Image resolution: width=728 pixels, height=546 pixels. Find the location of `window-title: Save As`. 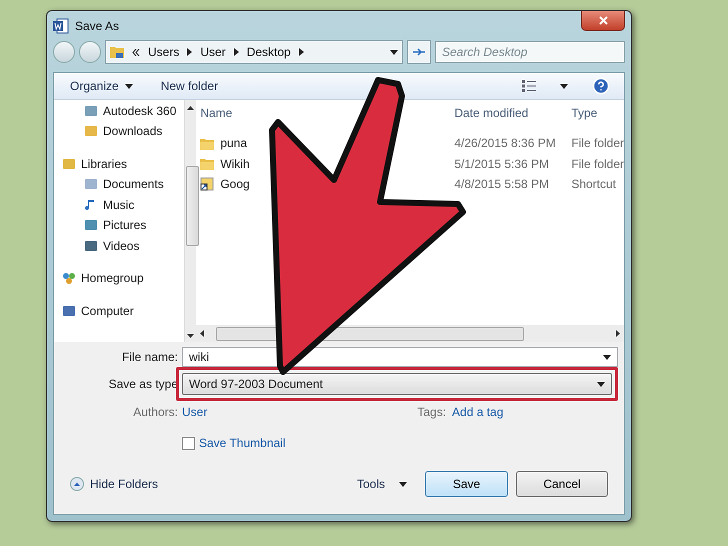

window-title: Save As is located at coordinates (97, 25).